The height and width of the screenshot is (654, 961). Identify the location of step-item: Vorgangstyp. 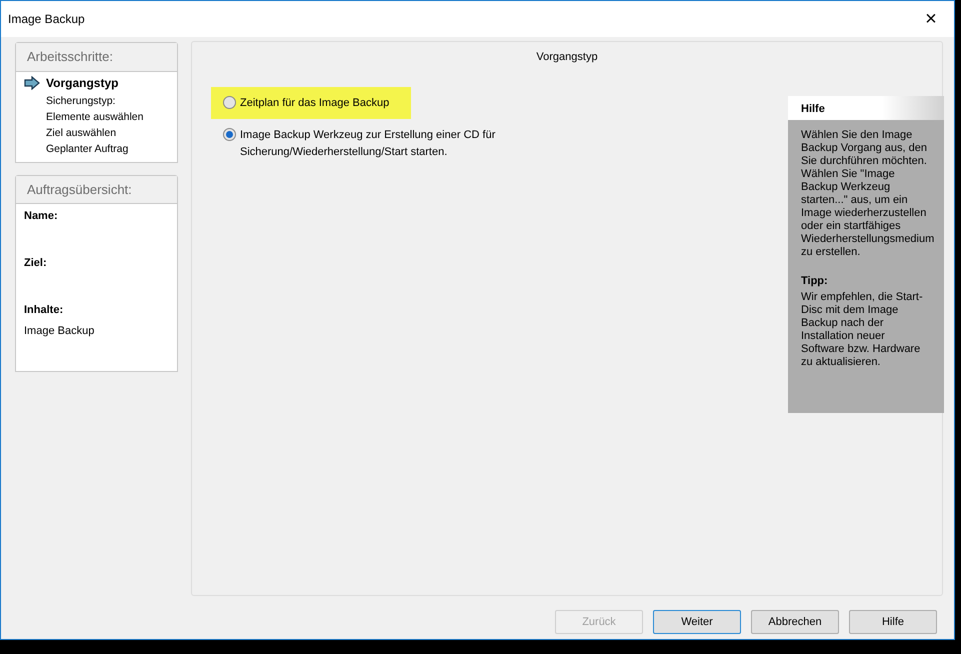
(82, 83).